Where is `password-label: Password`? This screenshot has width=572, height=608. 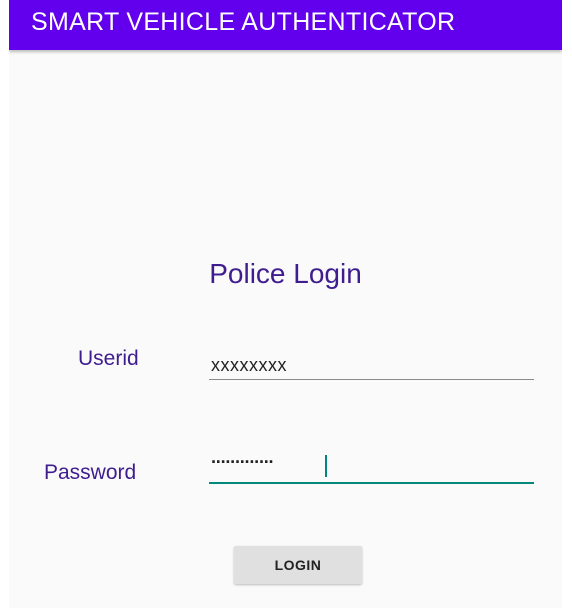 password-label: Password is located at coordinates (90, 472).